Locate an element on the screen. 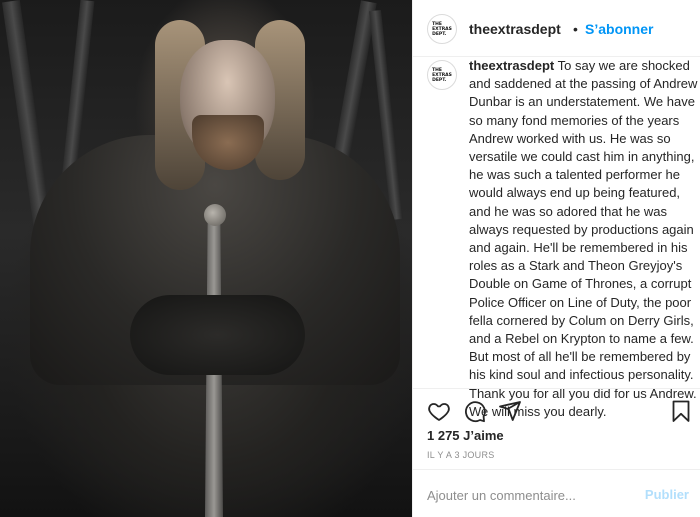 The width and height of the screenshot is (700, 517). caption-username: theextrasdept is located at coordinates (511, 65).